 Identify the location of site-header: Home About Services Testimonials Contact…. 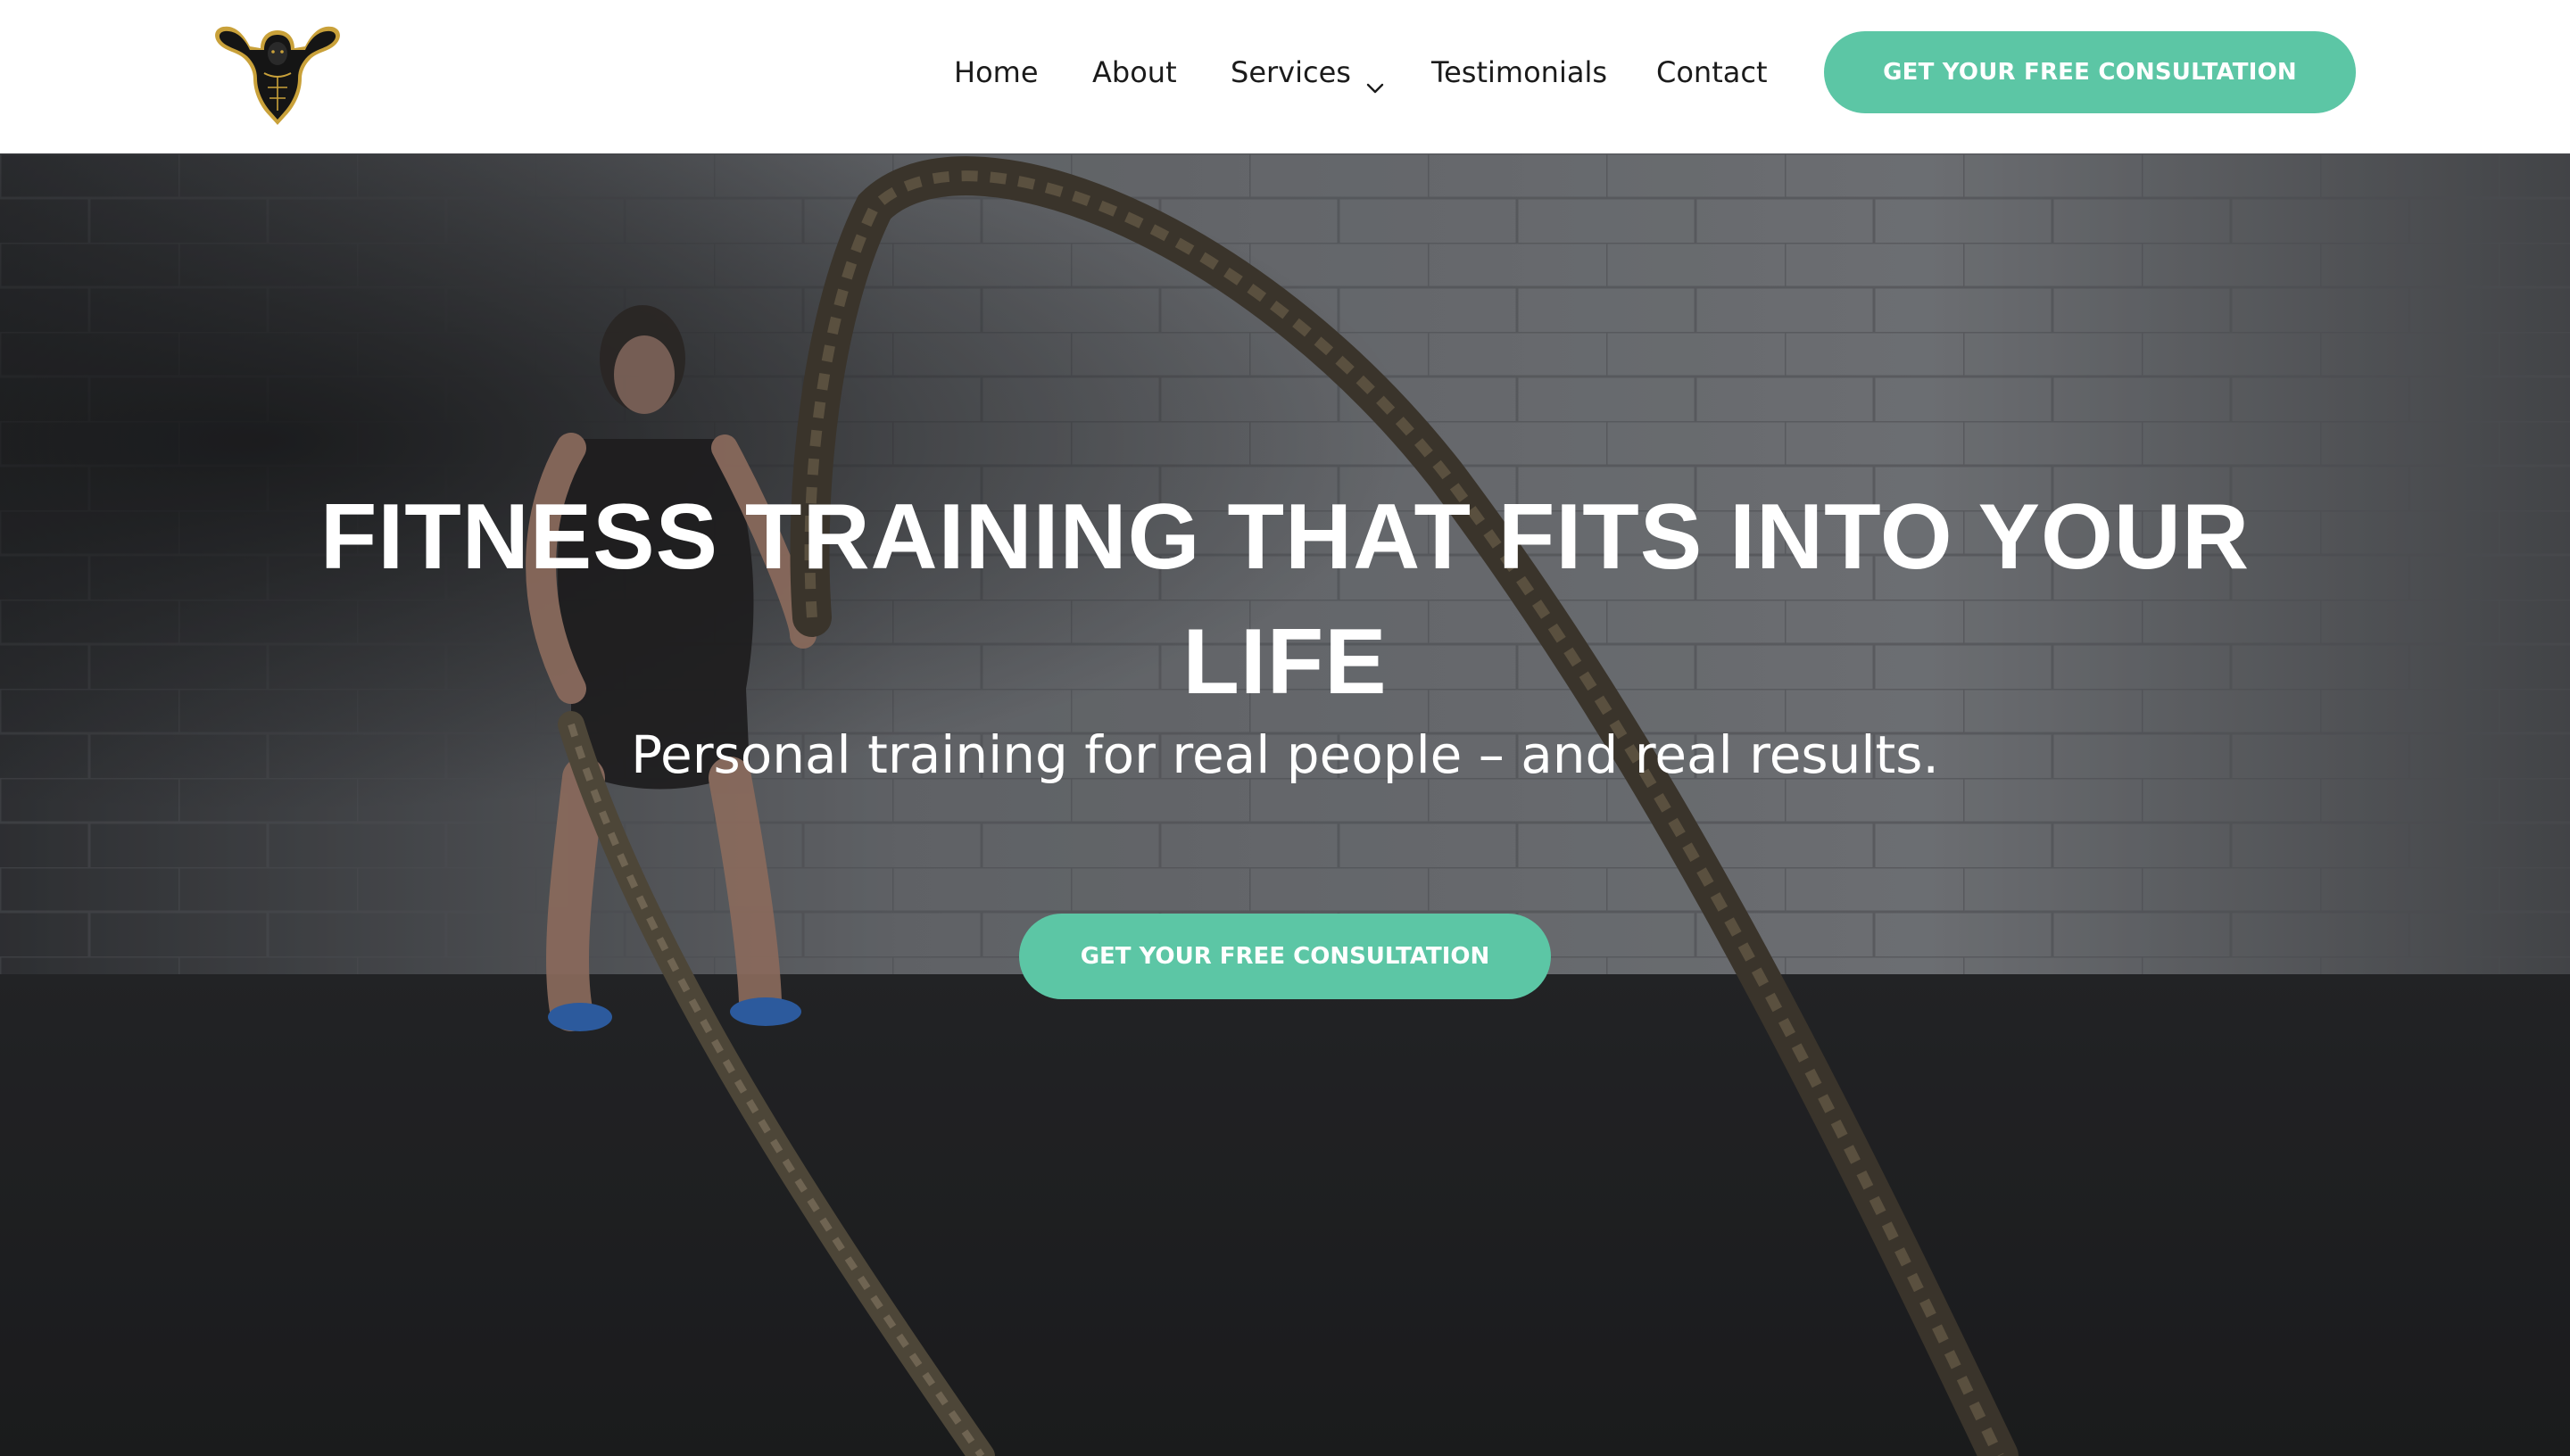
(1285, 76).